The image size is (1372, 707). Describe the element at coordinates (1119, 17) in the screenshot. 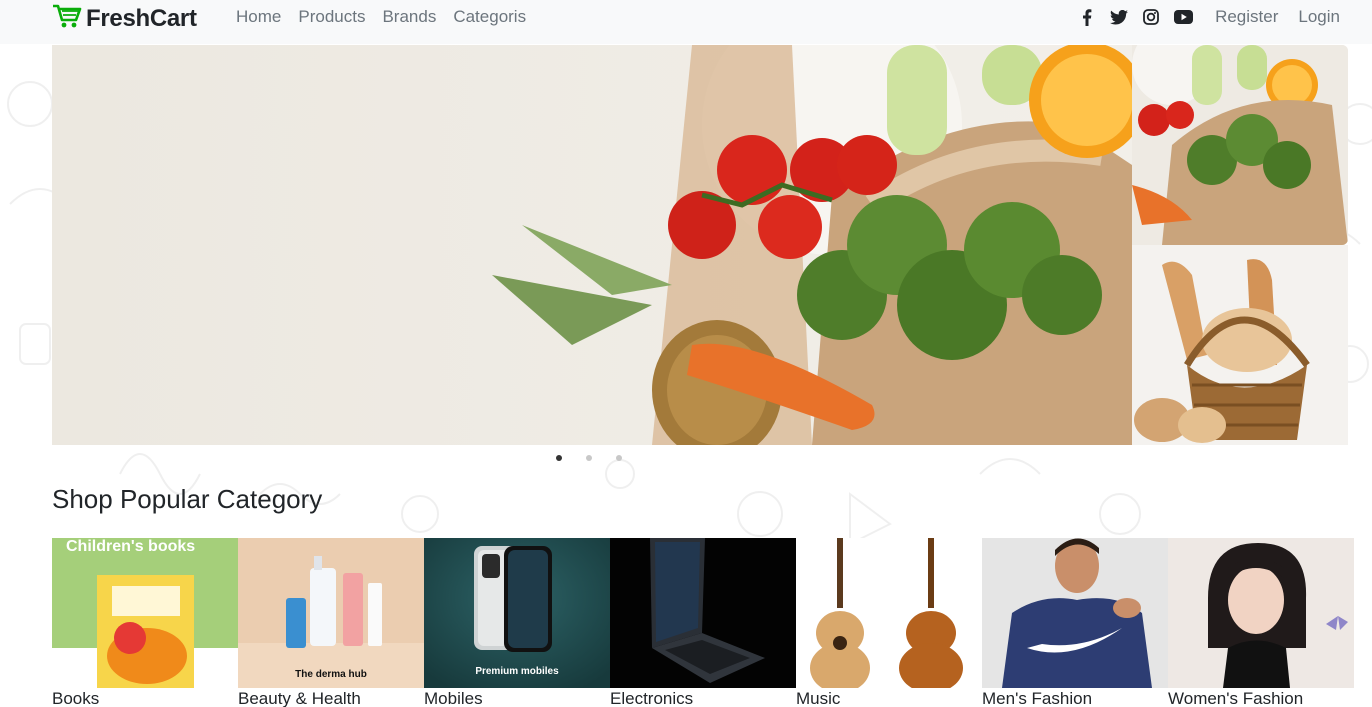

I see `twitter-icon` at that location.